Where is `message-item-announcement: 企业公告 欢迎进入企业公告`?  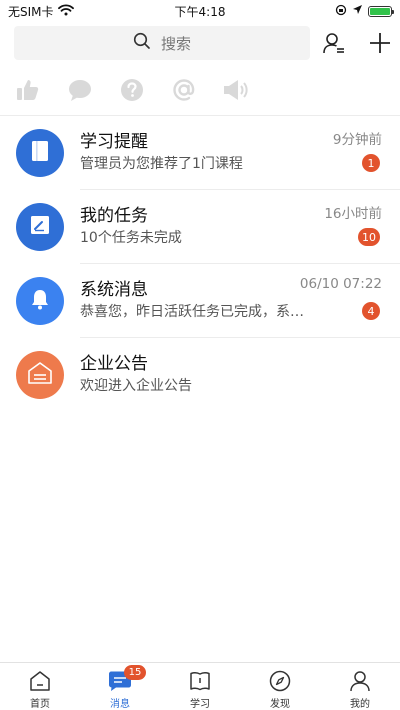 message-item-announcement: 企业公告 欢迎进入企业公告 is located at coordinates (200, 375).